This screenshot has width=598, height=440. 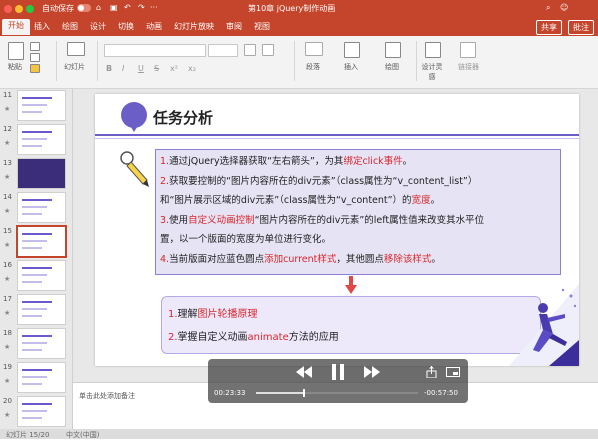 What do you see at coordinates (322, 221) in the screenshot?
I see `task-line: 3.使用自定义动画控制“图片内容所在的div元素”的left属性值来改变其水平位` at bounding box center [322, 221].